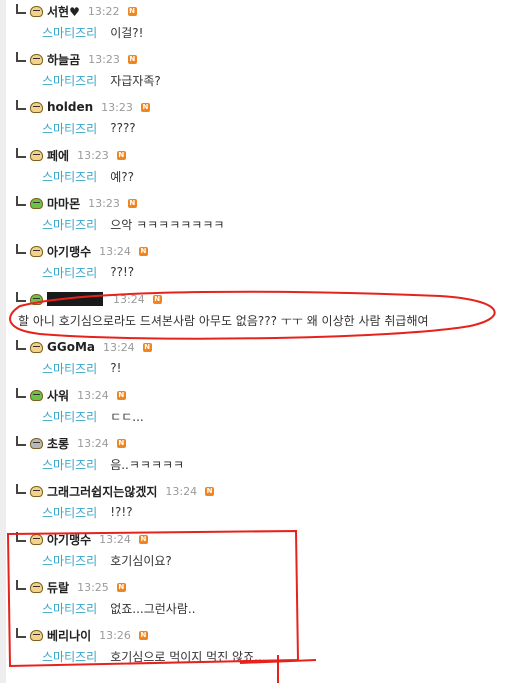  Describe the element at coordinates (121, 512) in the screenshot. I see `comment-text: !?!?` at that location.